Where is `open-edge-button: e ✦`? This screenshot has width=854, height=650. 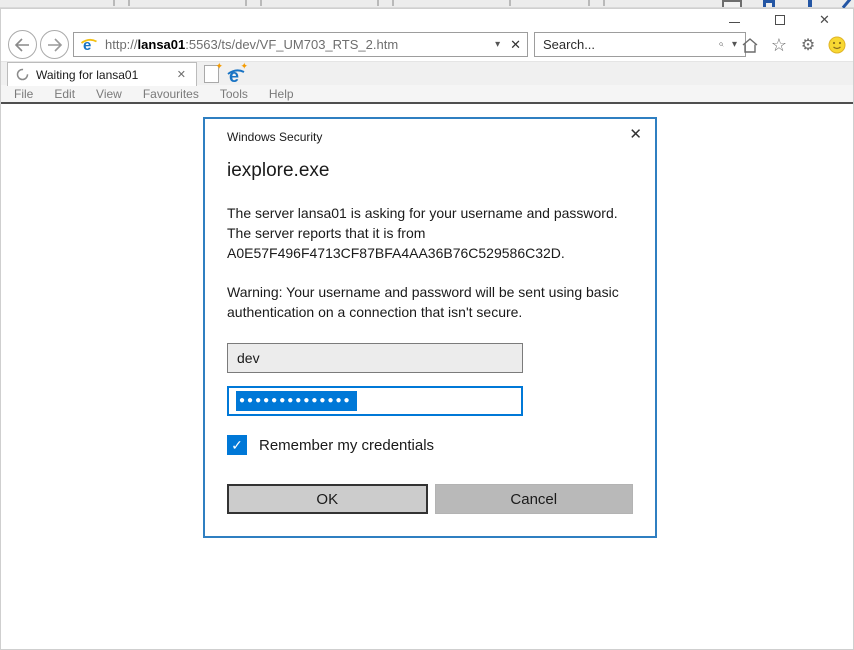
open-edge-button: e ✦ is located at coordinates (236, 73).